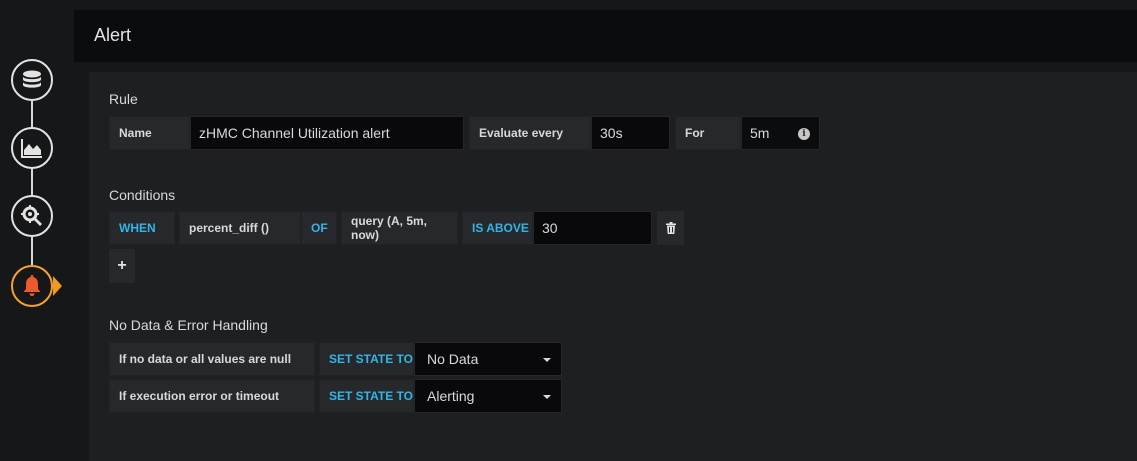 This screenshot has height=461, width=1137. I want to click on threshold-input: 30, so click(592, 228).